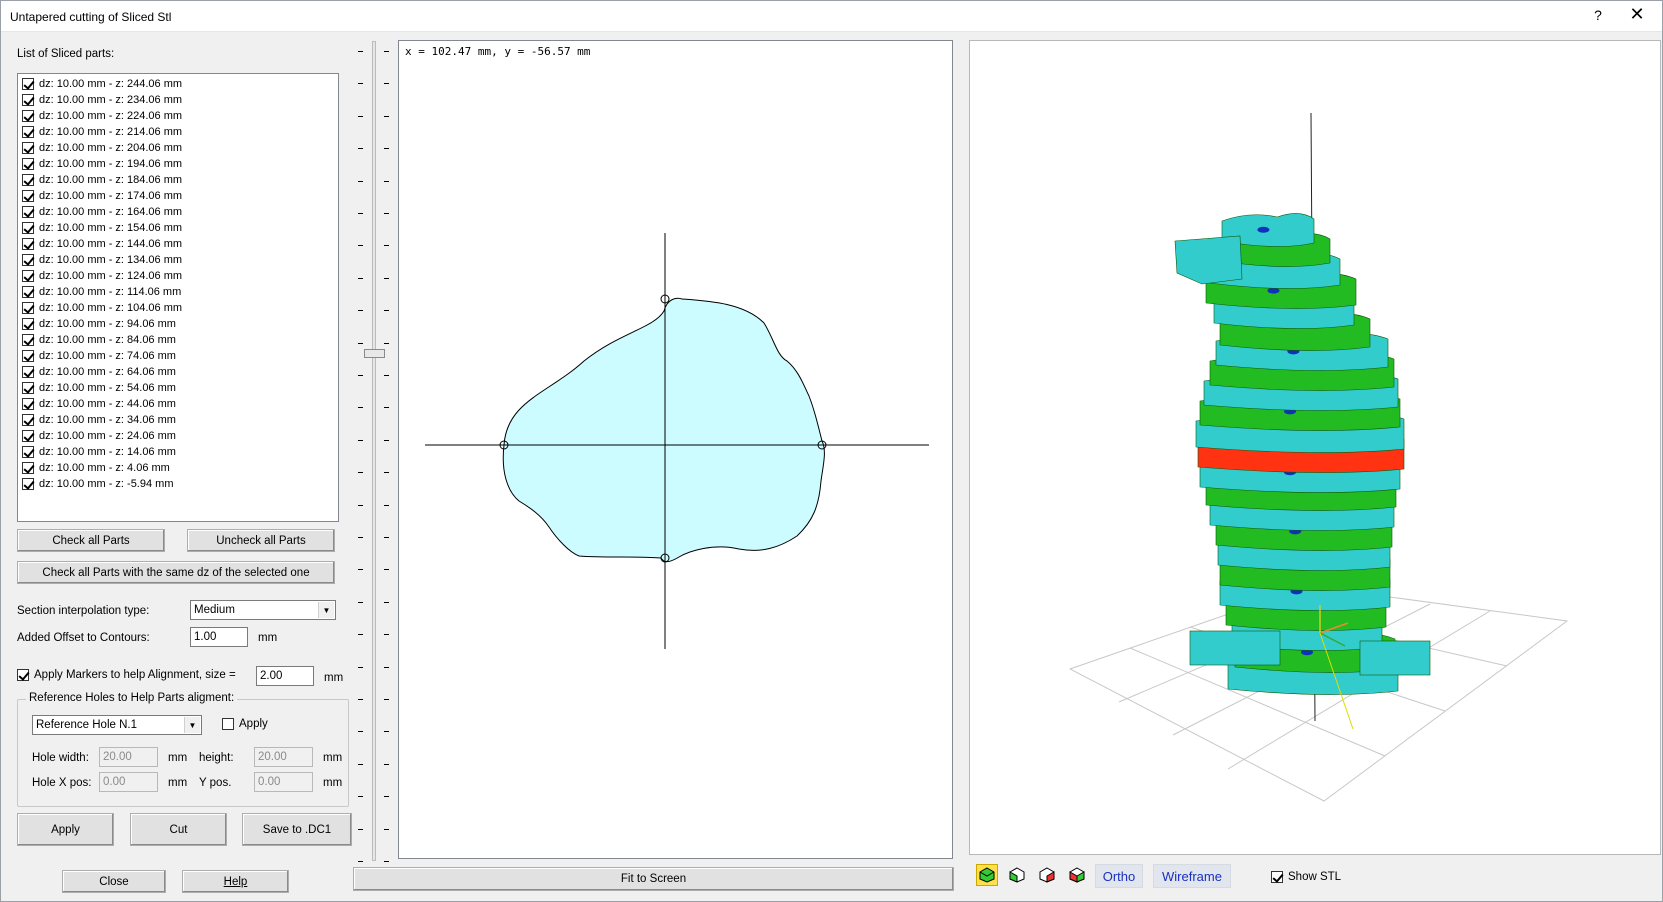 The height and width of the screenshot is (902, 1663). What do you see at coordinates (285, 676) in the screenshot?
I see `markers-size-input: 2.00` at bounding box center [285, 676].